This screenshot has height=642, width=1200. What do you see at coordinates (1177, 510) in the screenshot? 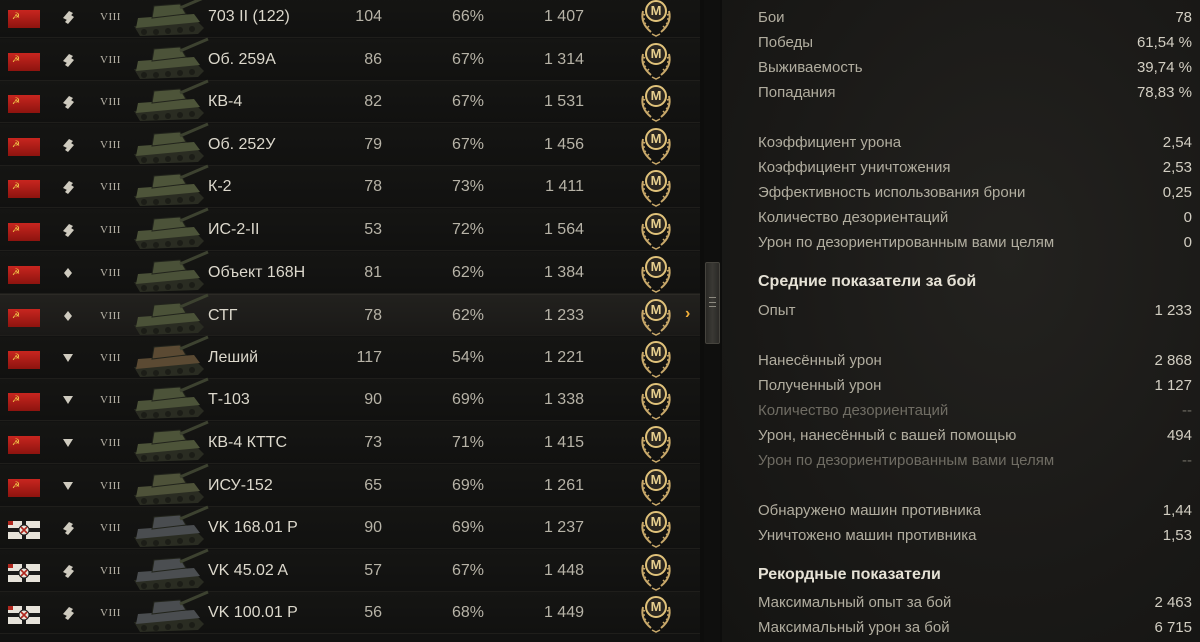
I see `stat-value: 1,44` at bounding box center [1177, 510].